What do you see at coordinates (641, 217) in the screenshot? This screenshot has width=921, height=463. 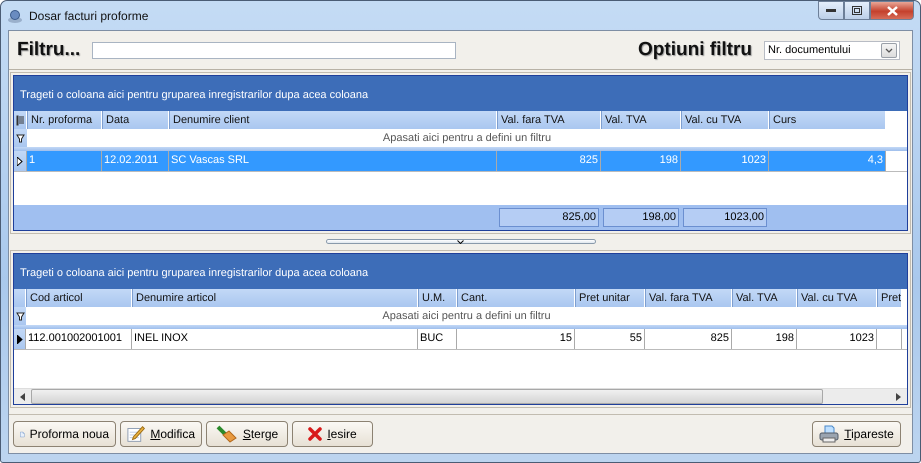 I see `total-value: 198,00` at bounding box center [641, 217].